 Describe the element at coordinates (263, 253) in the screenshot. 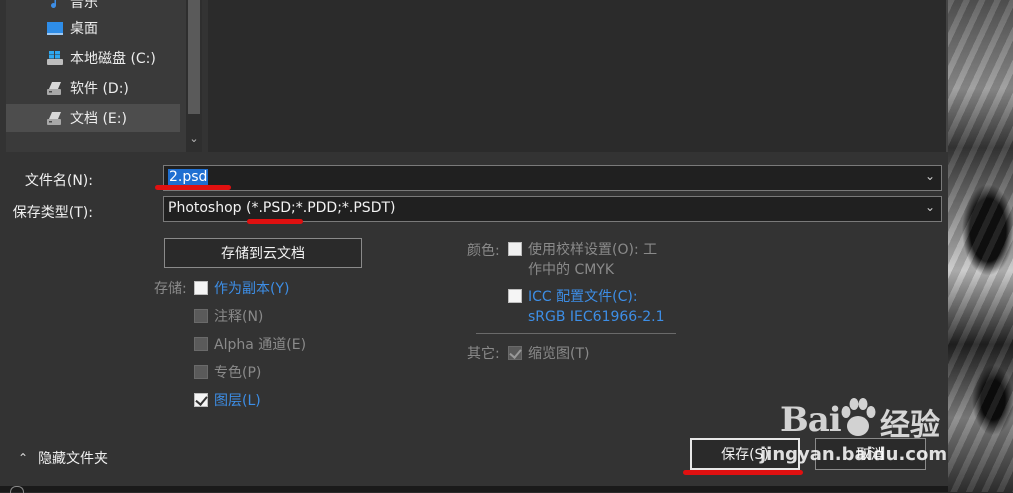

I see `save-to-cloud-button: 存储到云文档` at that location.